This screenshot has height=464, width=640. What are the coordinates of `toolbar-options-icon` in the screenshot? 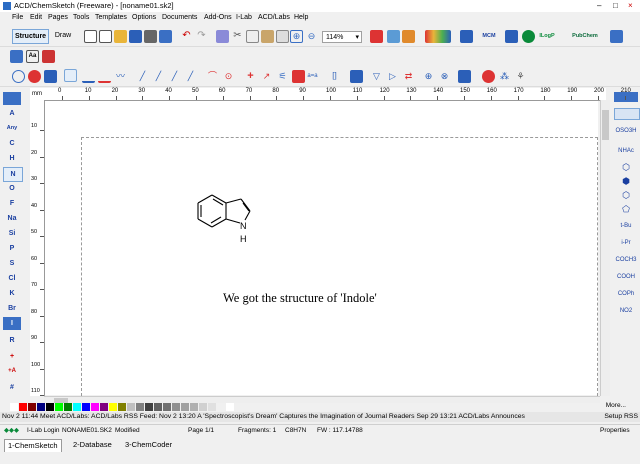 It's located at (616, 36).